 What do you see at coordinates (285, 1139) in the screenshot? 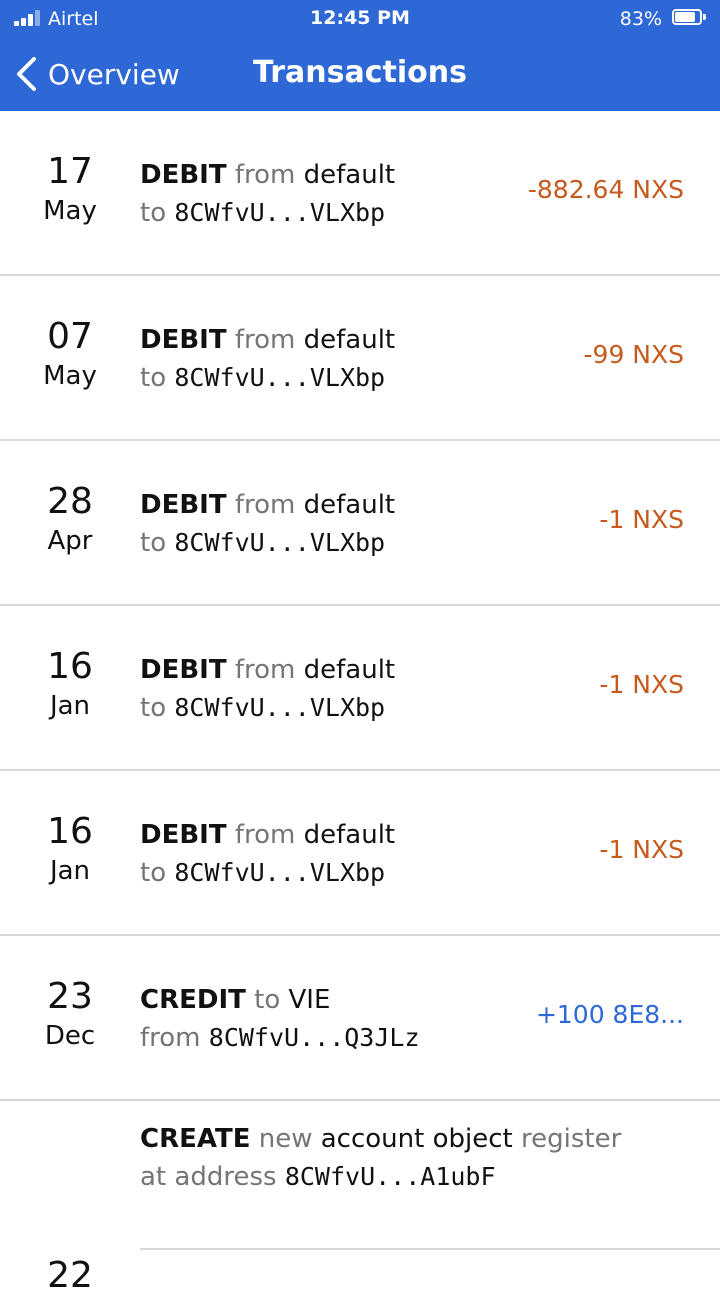
I see `desc-connector: new` at bounding box center [285, 1139].